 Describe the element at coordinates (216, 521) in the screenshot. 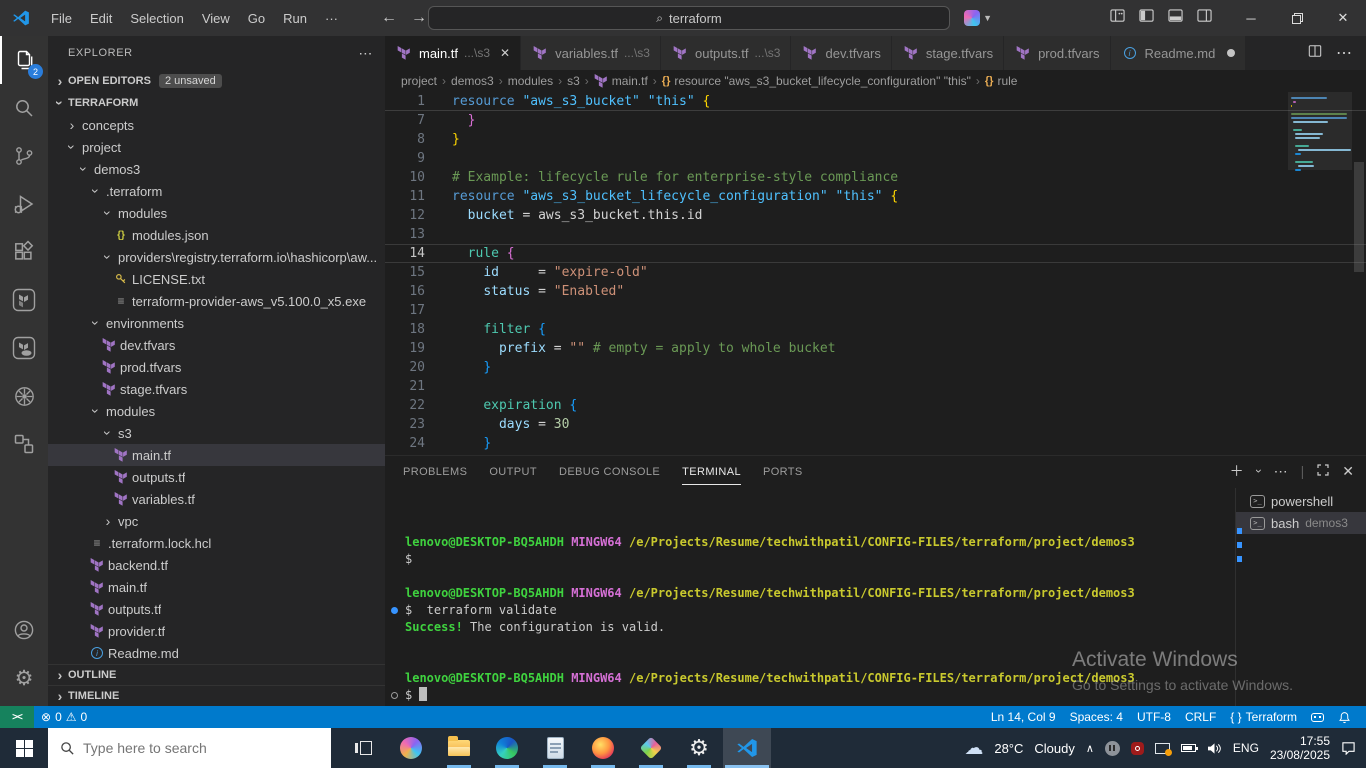

I see `tree-item-vpc: › vpc` at that location.